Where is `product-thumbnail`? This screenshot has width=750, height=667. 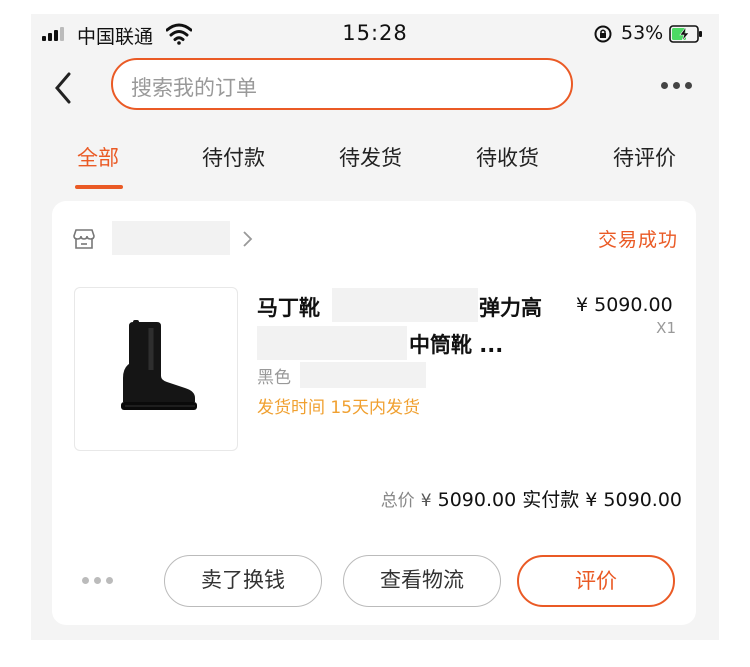
product-thumbnail is located at coordinates (156, 369).